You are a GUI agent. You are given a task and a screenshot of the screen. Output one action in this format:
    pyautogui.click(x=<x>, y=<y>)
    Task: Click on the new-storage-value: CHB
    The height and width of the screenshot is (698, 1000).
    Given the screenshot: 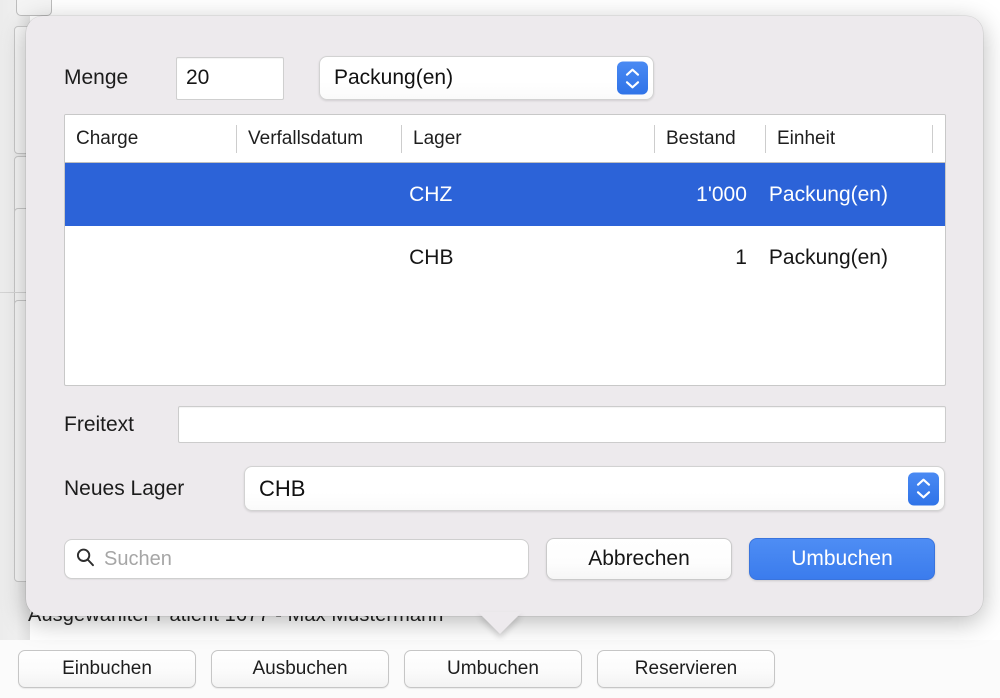 What is the action you would take?
    pyautogui.click(x=282, y=488)
    